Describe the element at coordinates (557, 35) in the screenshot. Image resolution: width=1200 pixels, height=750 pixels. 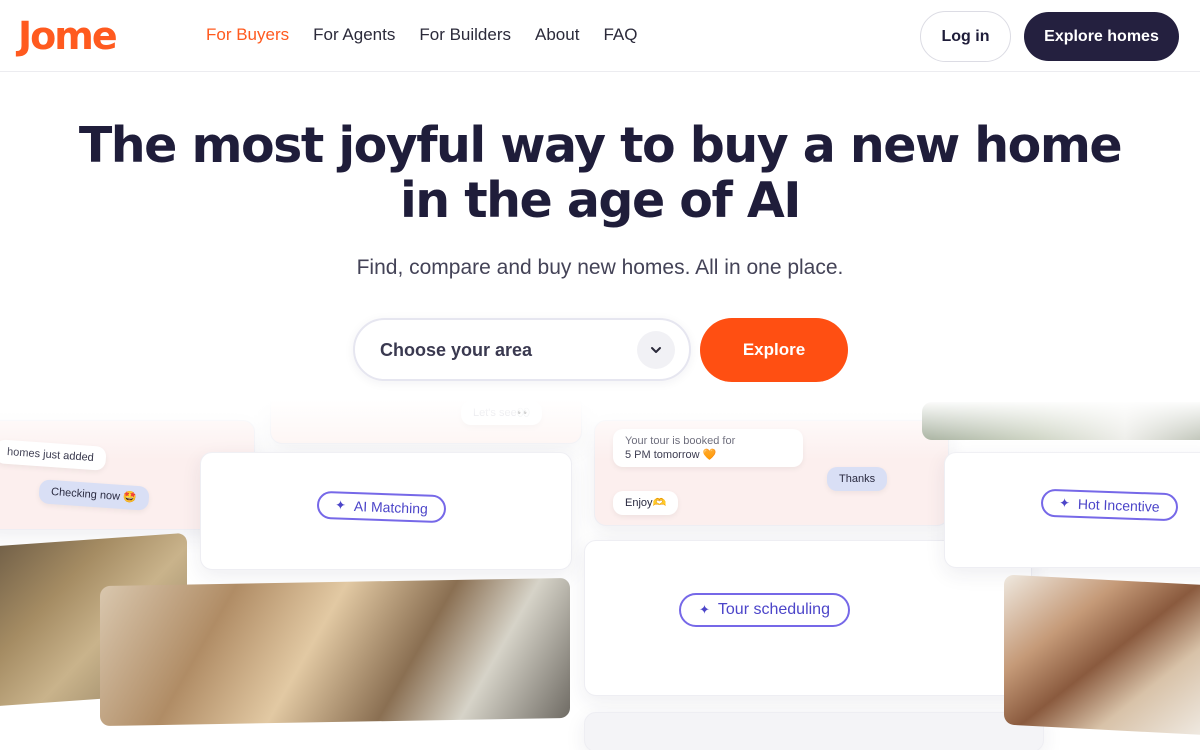
I see `nav-about: About` at that location.